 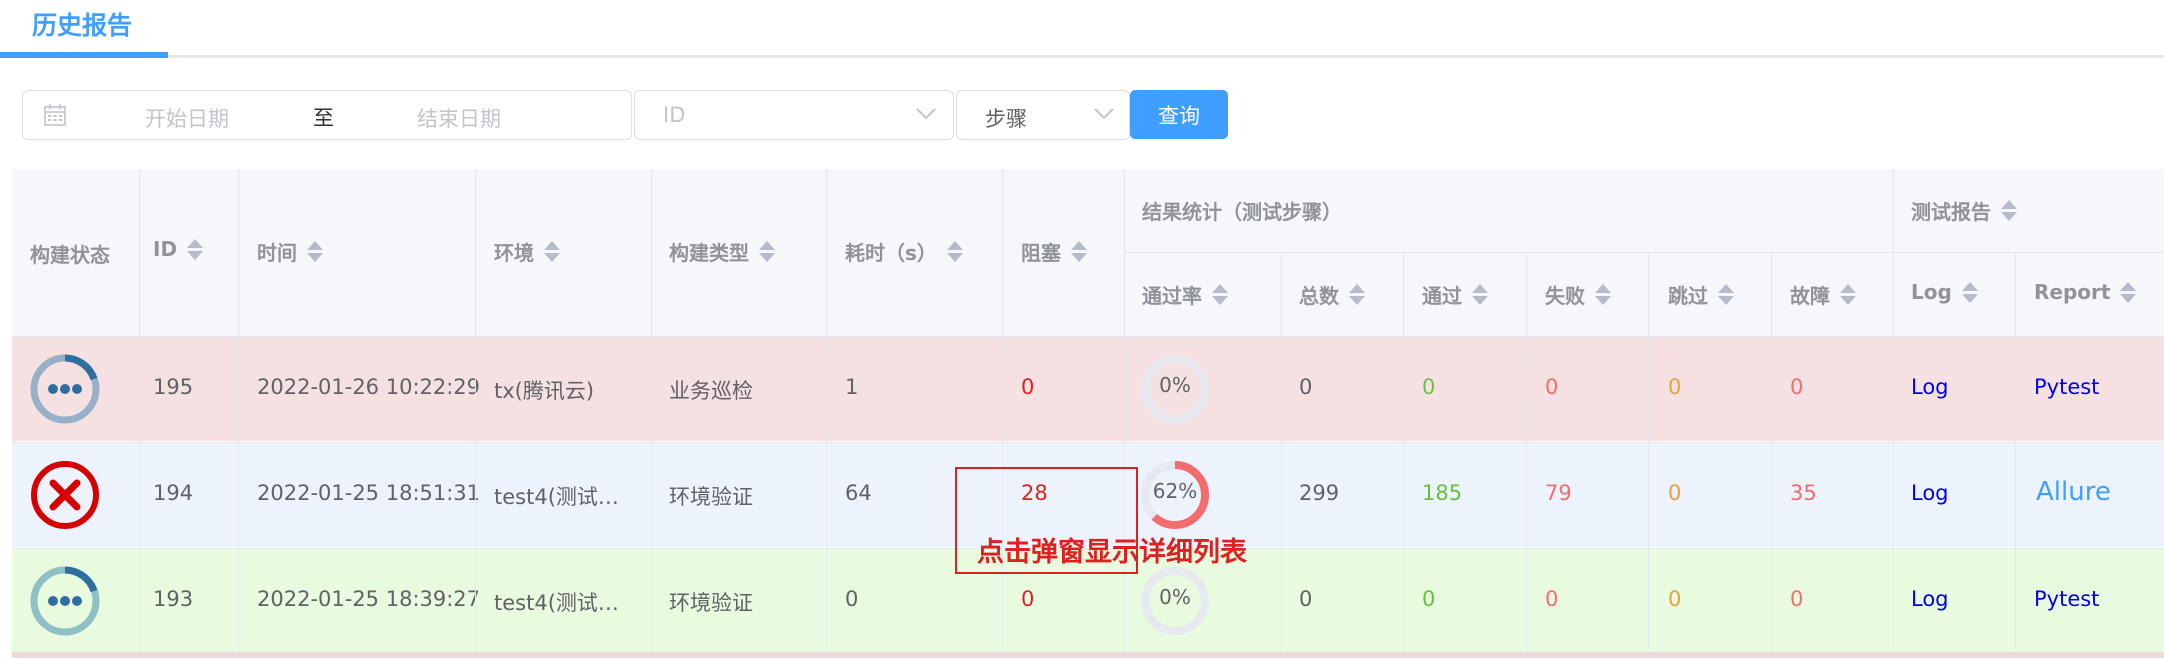 What do you see at coordinates (1803, 493) in the screenshot?
I see `row-broken: 35` at bounding box center [1803, 493].